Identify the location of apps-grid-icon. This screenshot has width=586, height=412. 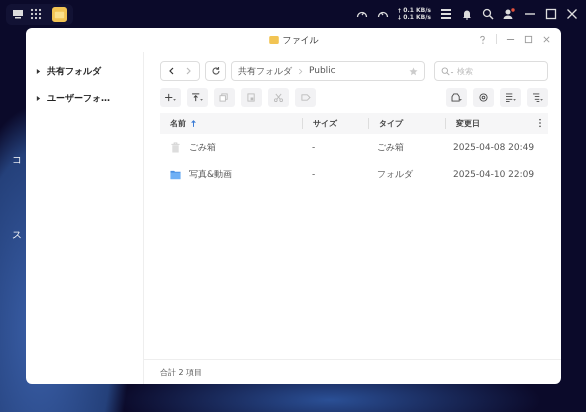
(36, 14).